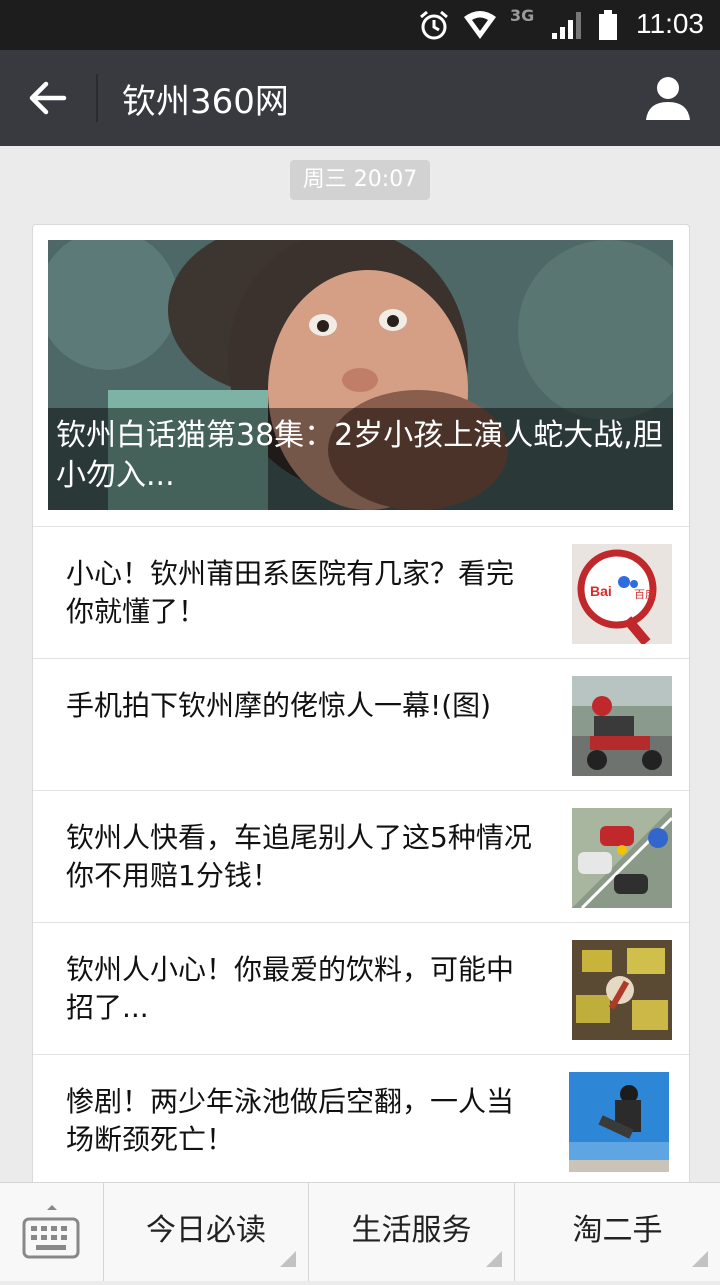  What do you see at coordinates (608, 25) in the screenshot?
I see `battery-icon` at bounding box center [608, 25].